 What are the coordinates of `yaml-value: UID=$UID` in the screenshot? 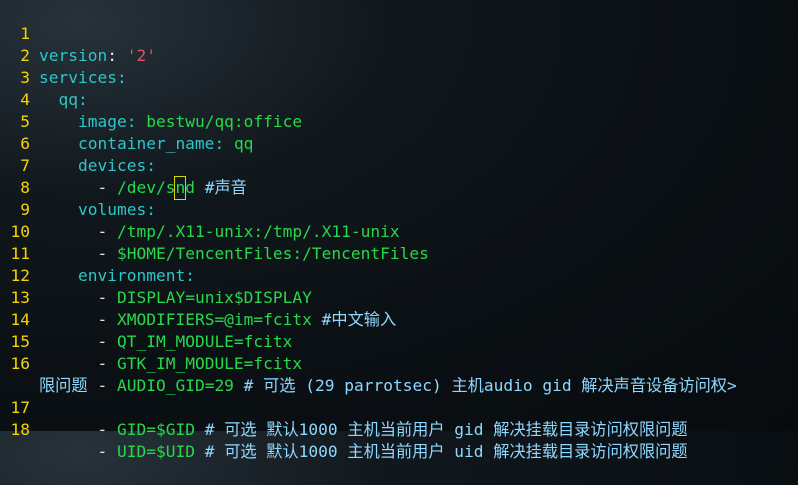 It's located at (155, 451).